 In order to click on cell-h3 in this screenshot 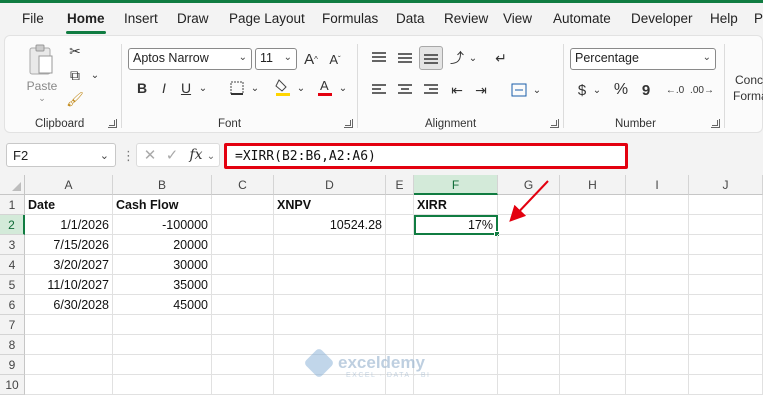, I will do `click(593, 245)`.